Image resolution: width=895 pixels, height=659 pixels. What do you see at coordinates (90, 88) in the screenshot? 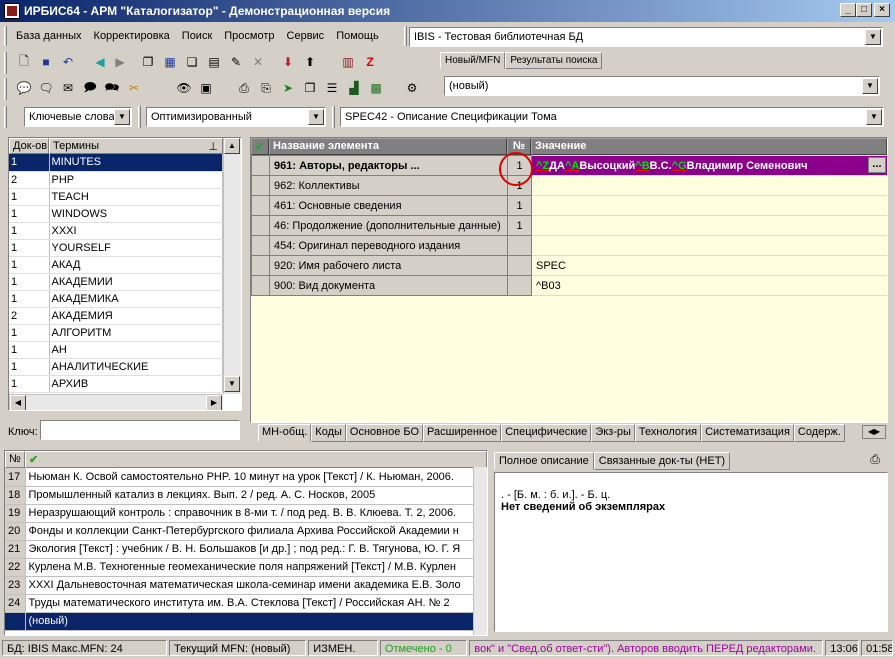
I see `comment-search-icon: 🗩` at bounding box center [90, 88].